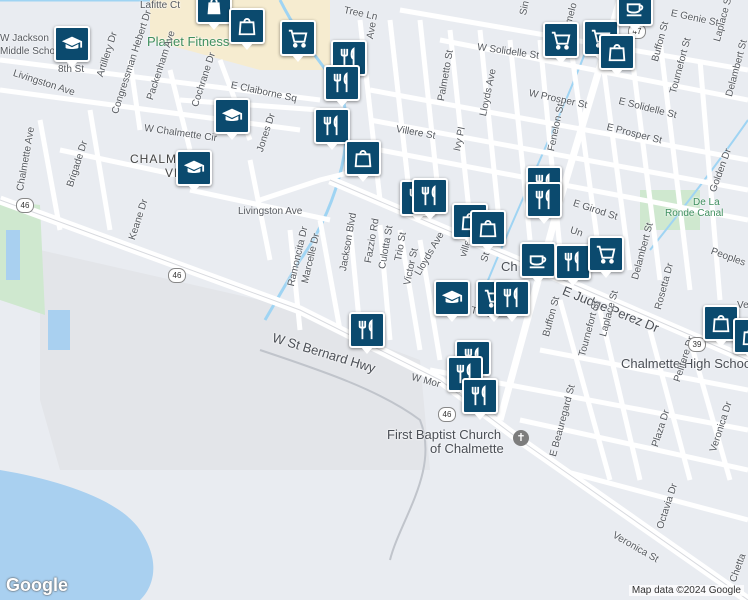  I want to click on map-attribution: Map data ©2024 Google, so click(686, 590).